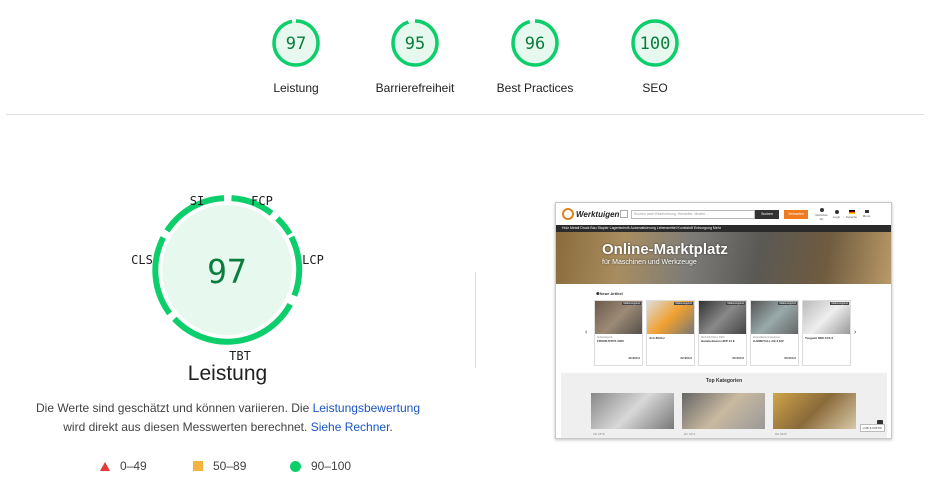 The height and width of the screenshot is (495, 939). I want to click on gauge-best-practices: 96 Best Practices, so click(535, 56).